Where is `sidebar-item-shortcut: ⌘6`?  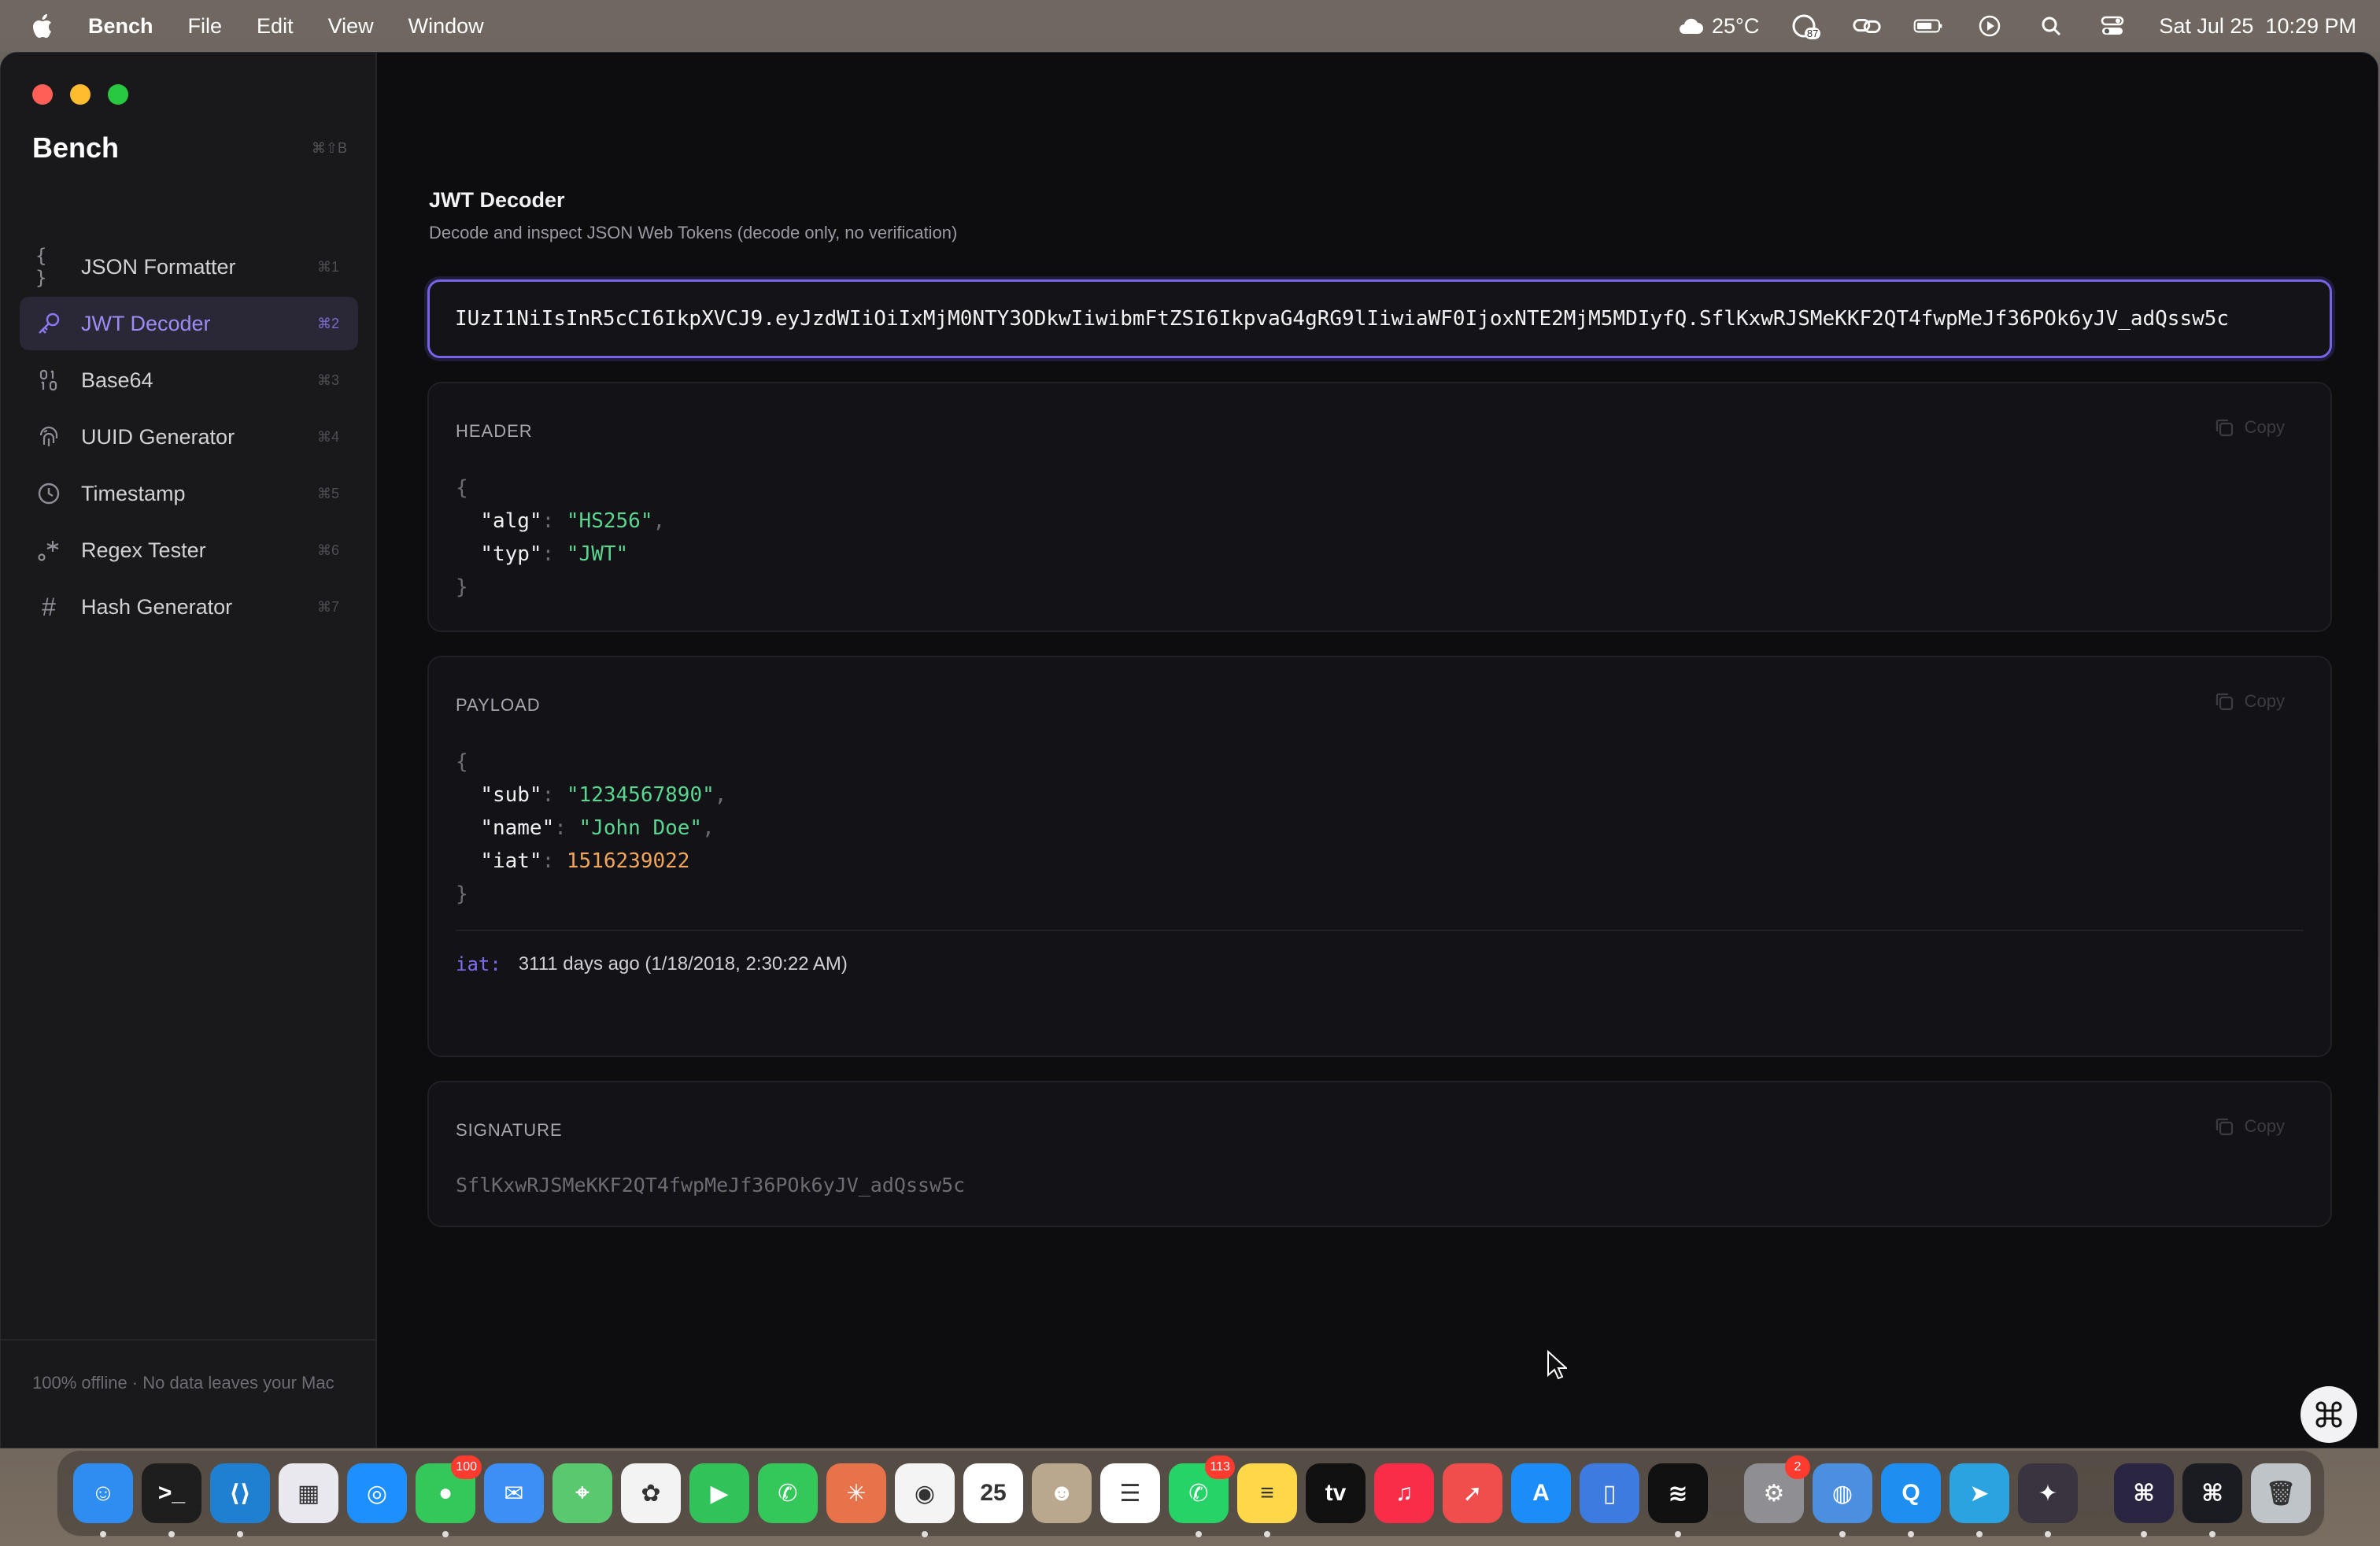
sidebar-item-shortcut: ⌘6 is located at coordinates (327, 550).